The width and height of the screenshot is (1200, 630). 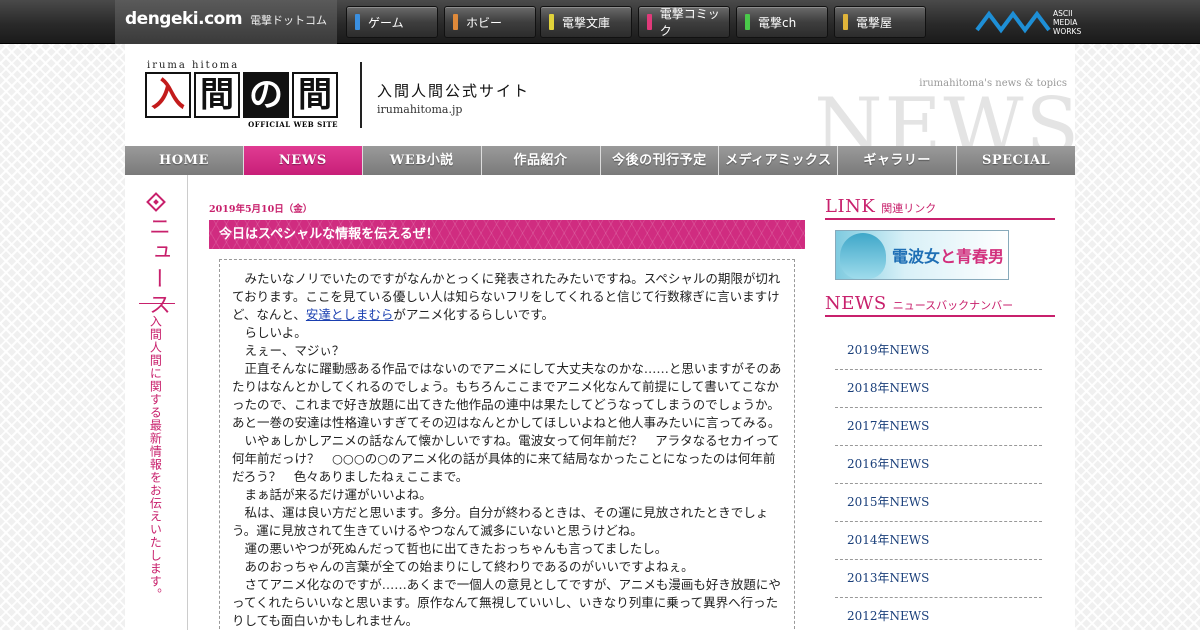 I want to click on post-paragraph: まぁ話が来るだけ運がいいよね。, so click(x=338, y=494).